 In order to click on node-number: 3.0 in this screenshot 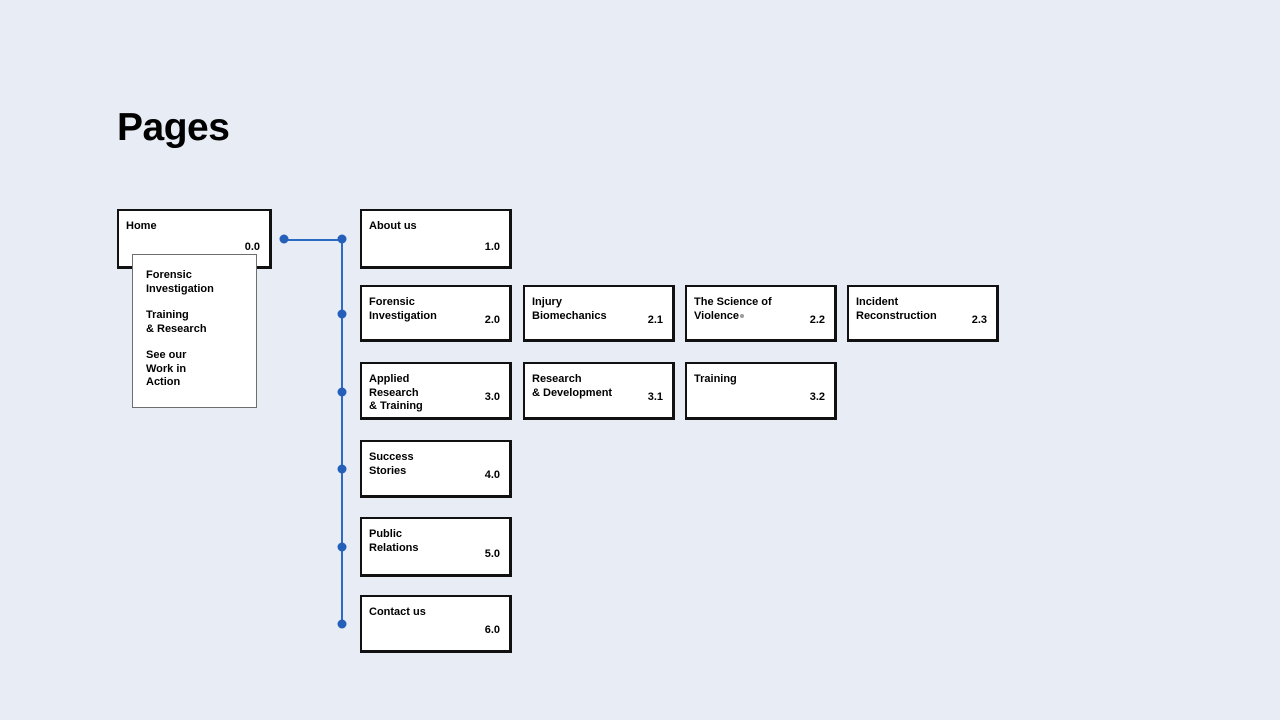, I will do `click(492, 397)`.